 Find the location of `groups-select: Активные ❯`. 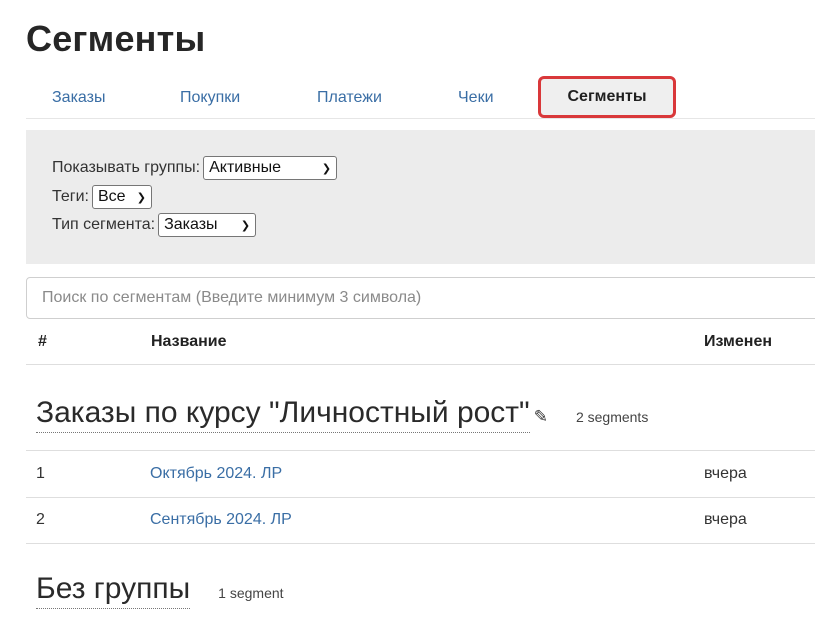

groups-select: Активные ❯ is located at coordinates (270, 168).